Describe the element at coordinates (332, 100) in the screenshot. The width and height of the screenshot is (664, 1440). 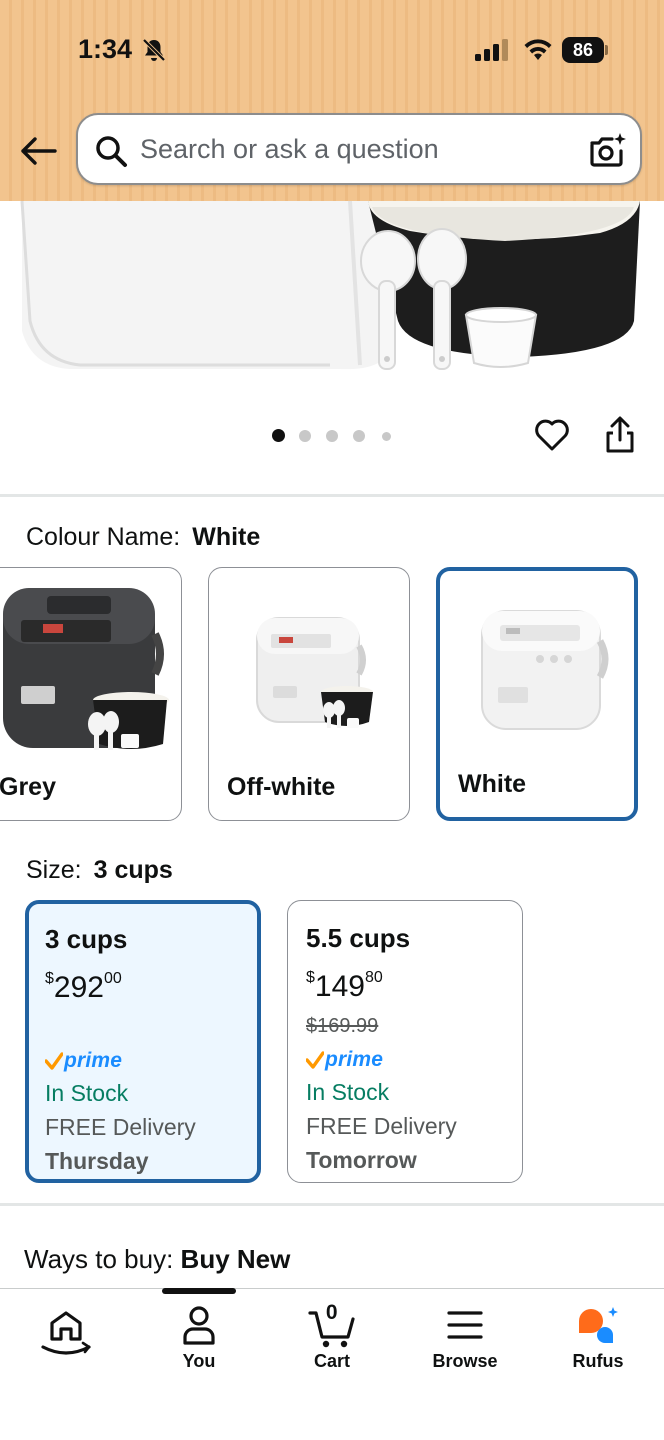
I see `top-header: 1:34 86` at that location.